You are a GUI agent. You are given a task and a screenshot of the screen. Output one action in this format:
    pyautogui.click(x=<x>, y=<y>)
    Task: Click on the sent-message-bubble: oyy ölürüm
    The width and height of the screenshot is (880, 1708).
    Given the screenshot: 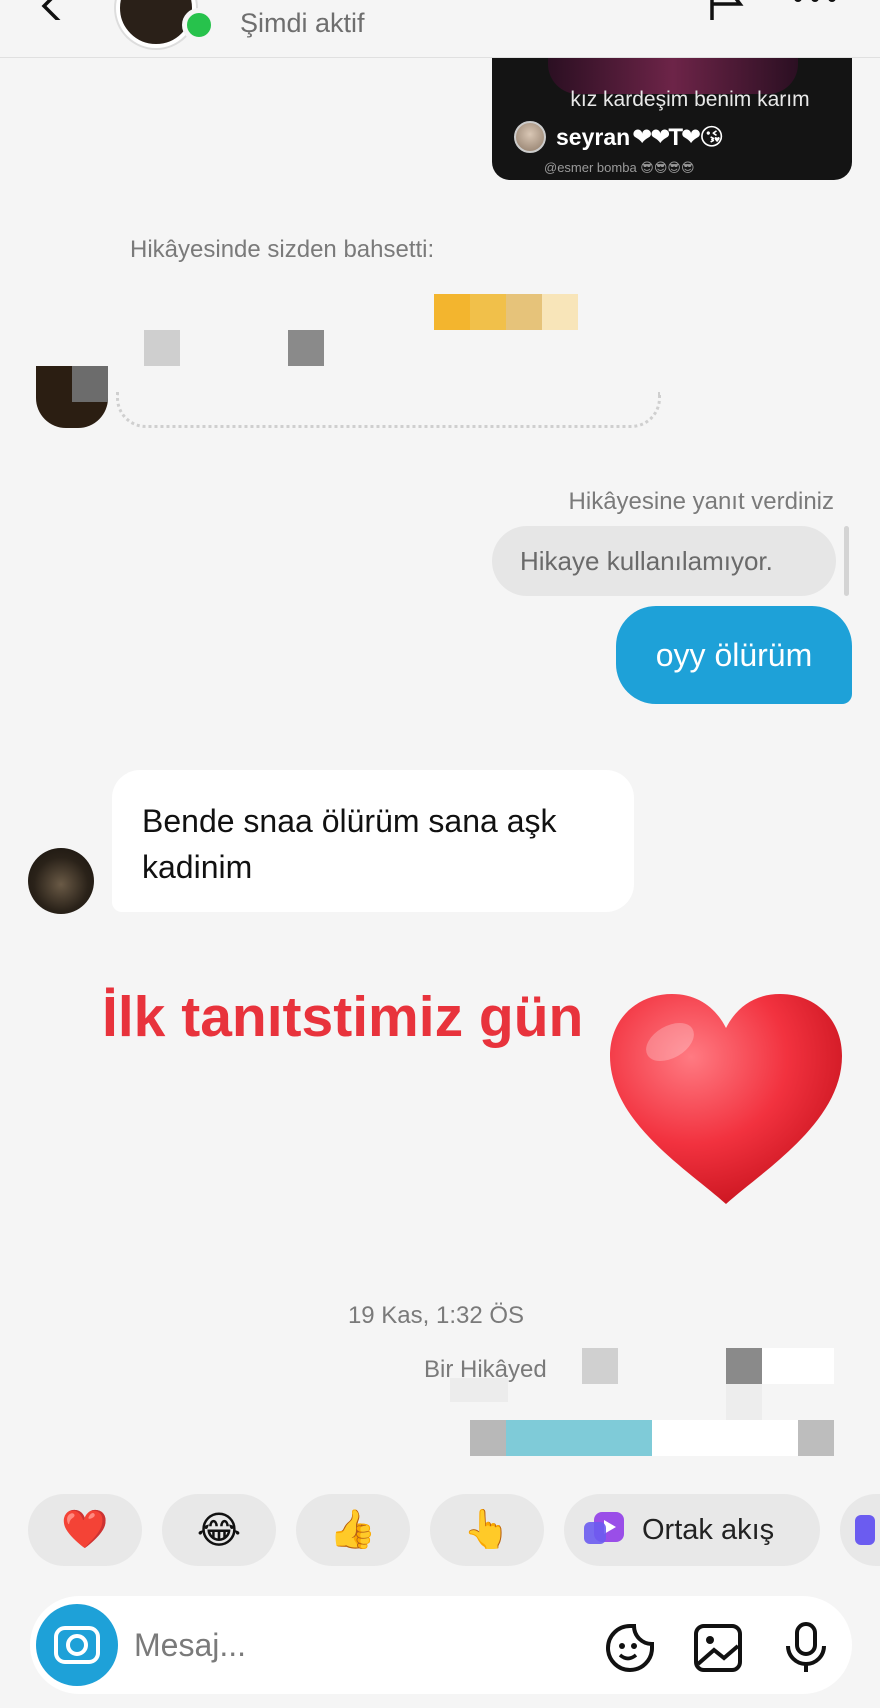 What is the action you would take?
    pyautogui.click(x=734, y=655)
    